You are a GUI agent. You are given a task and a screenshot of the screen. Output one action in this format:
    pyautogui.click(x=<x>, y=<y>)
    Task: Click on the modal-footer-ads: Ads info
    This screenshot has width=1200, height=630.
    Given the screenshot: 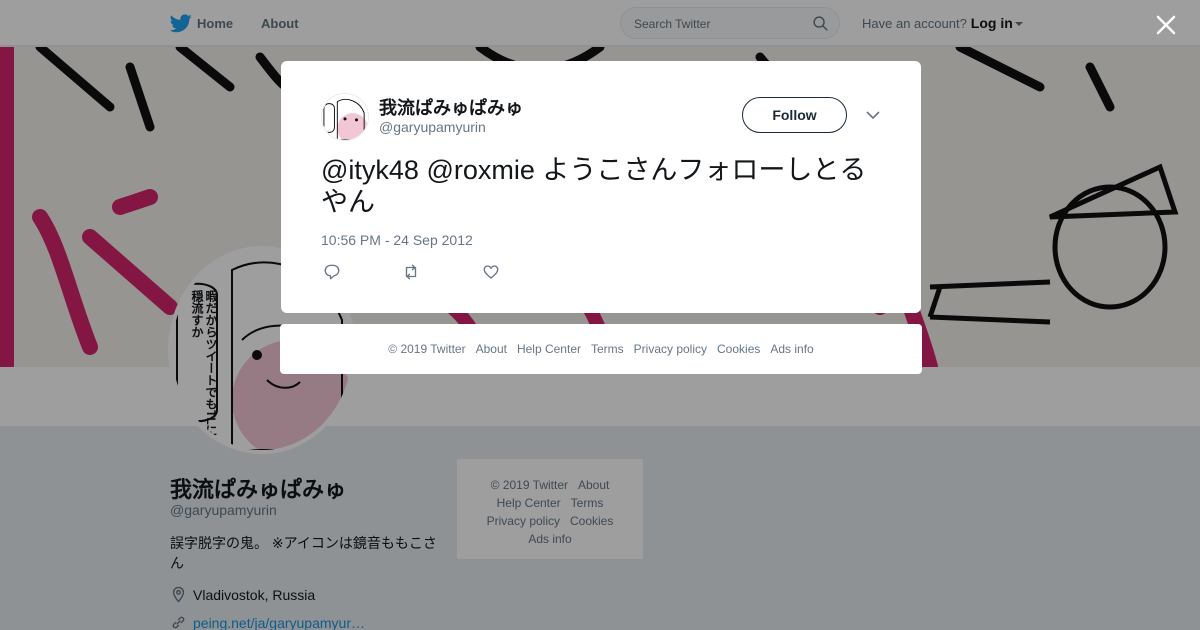 What is the action you would take?
    pyautogui.click(x=791, y=349)
    